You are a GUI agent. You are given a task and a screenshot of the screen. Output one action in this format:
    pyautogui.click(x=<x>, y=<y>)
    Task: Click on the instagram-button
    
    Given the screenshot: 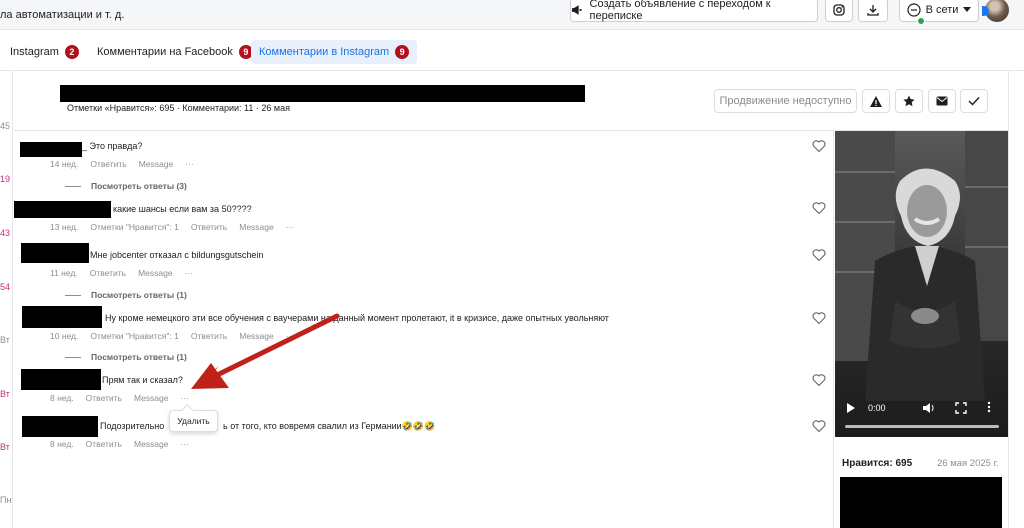 What is the action you would take?
    pyautogui.click(x=839, y=11)
    